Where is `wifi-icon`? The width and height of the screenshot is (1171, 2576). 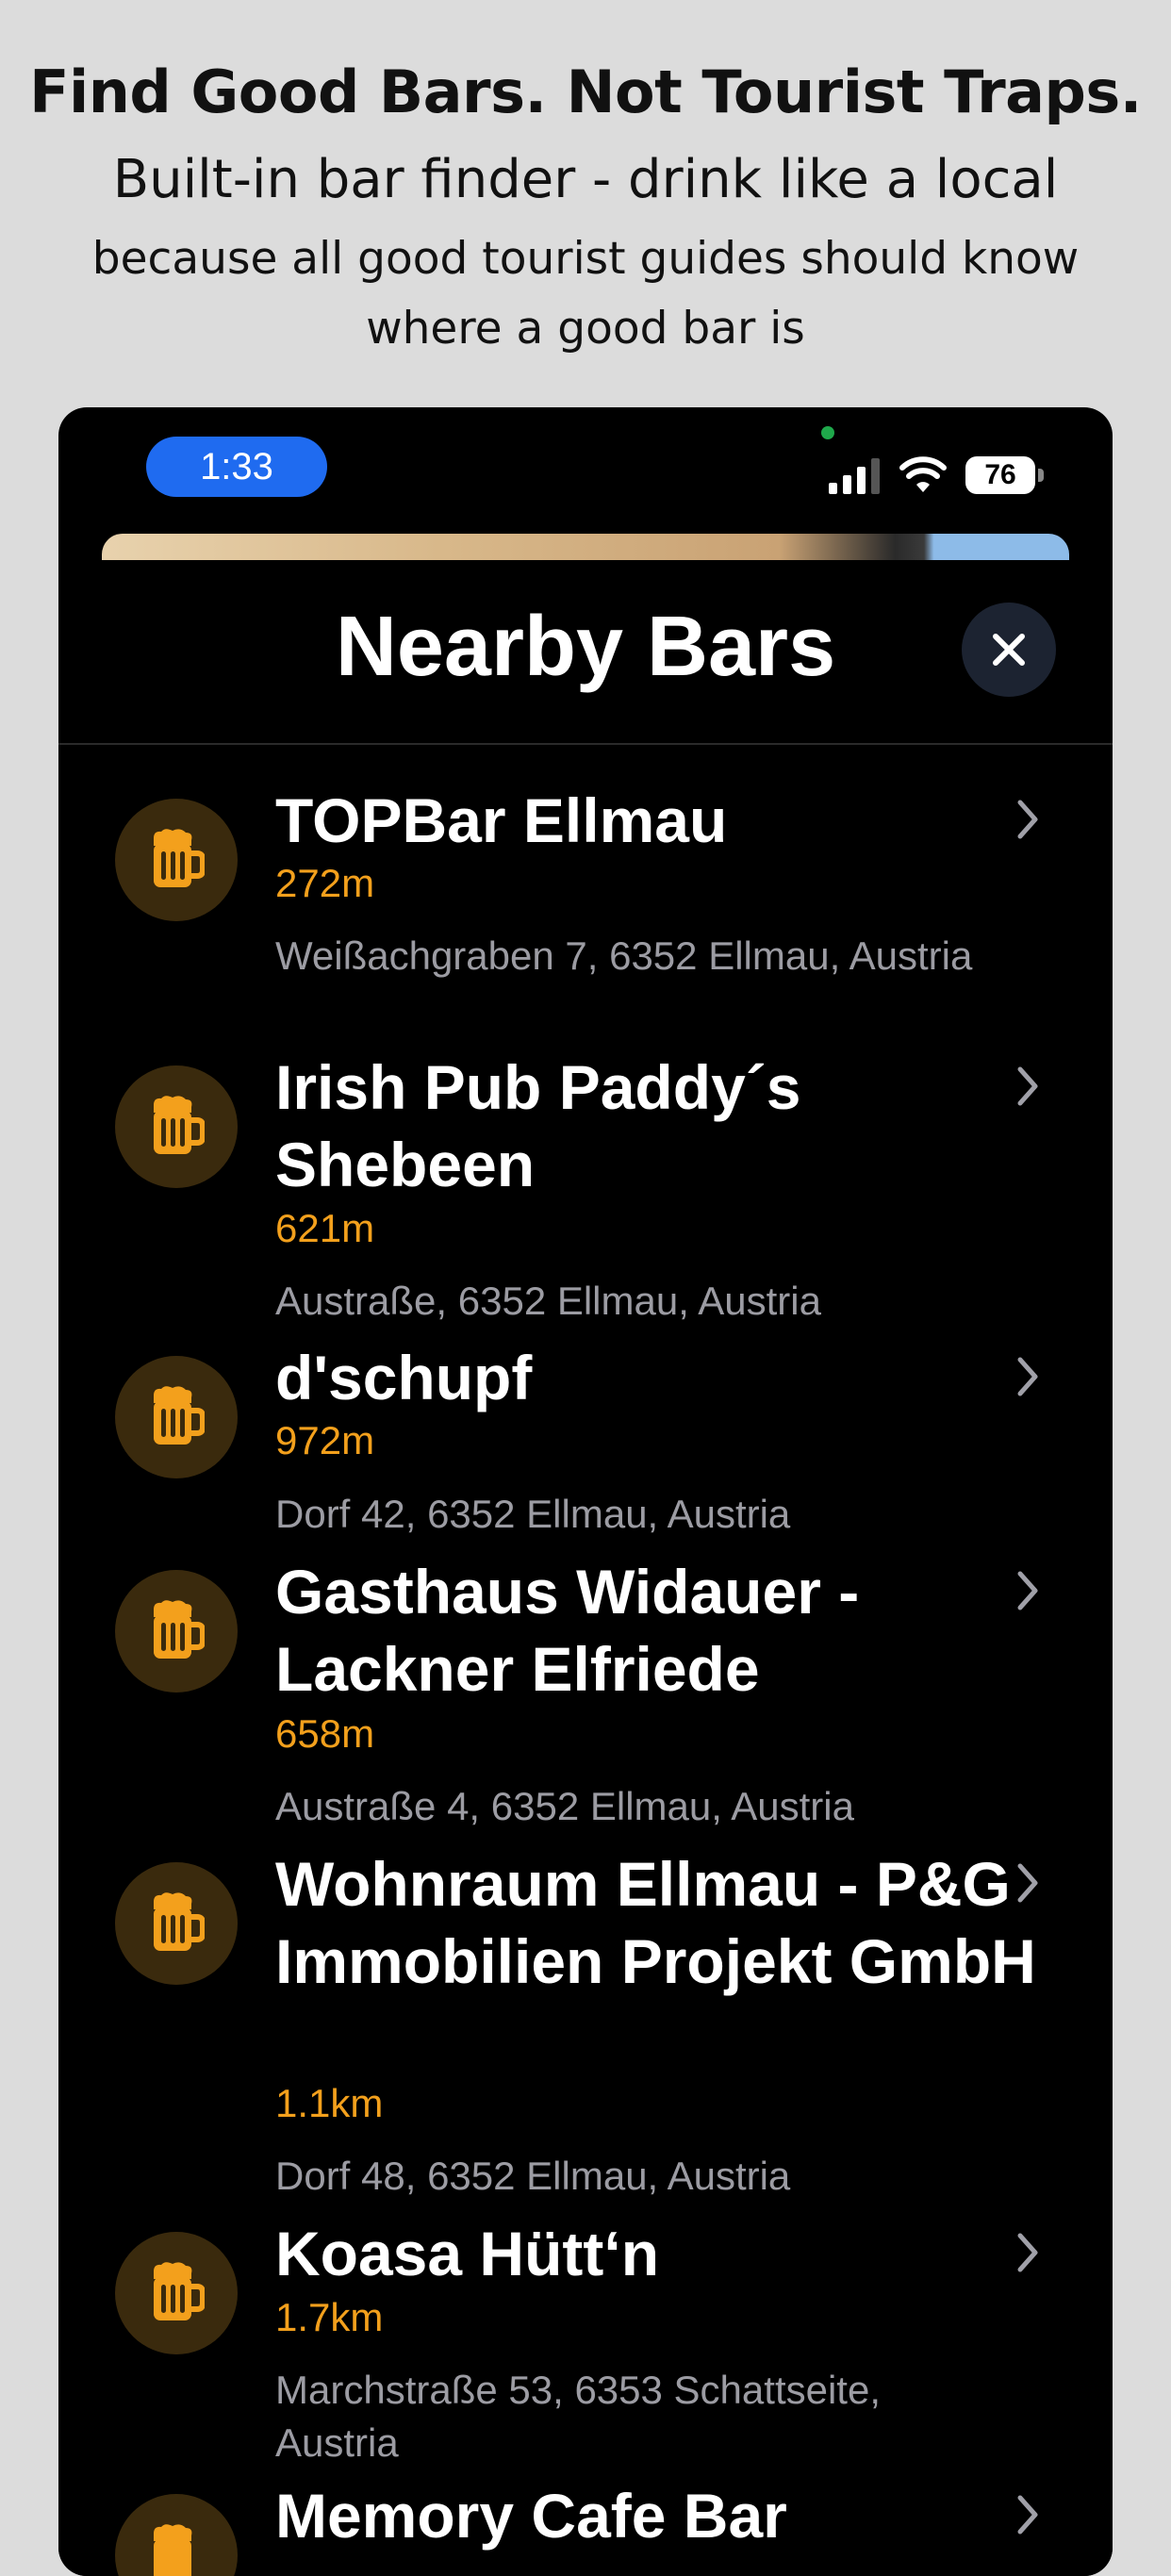 wifi-icon is located at coordinates (923, 474).